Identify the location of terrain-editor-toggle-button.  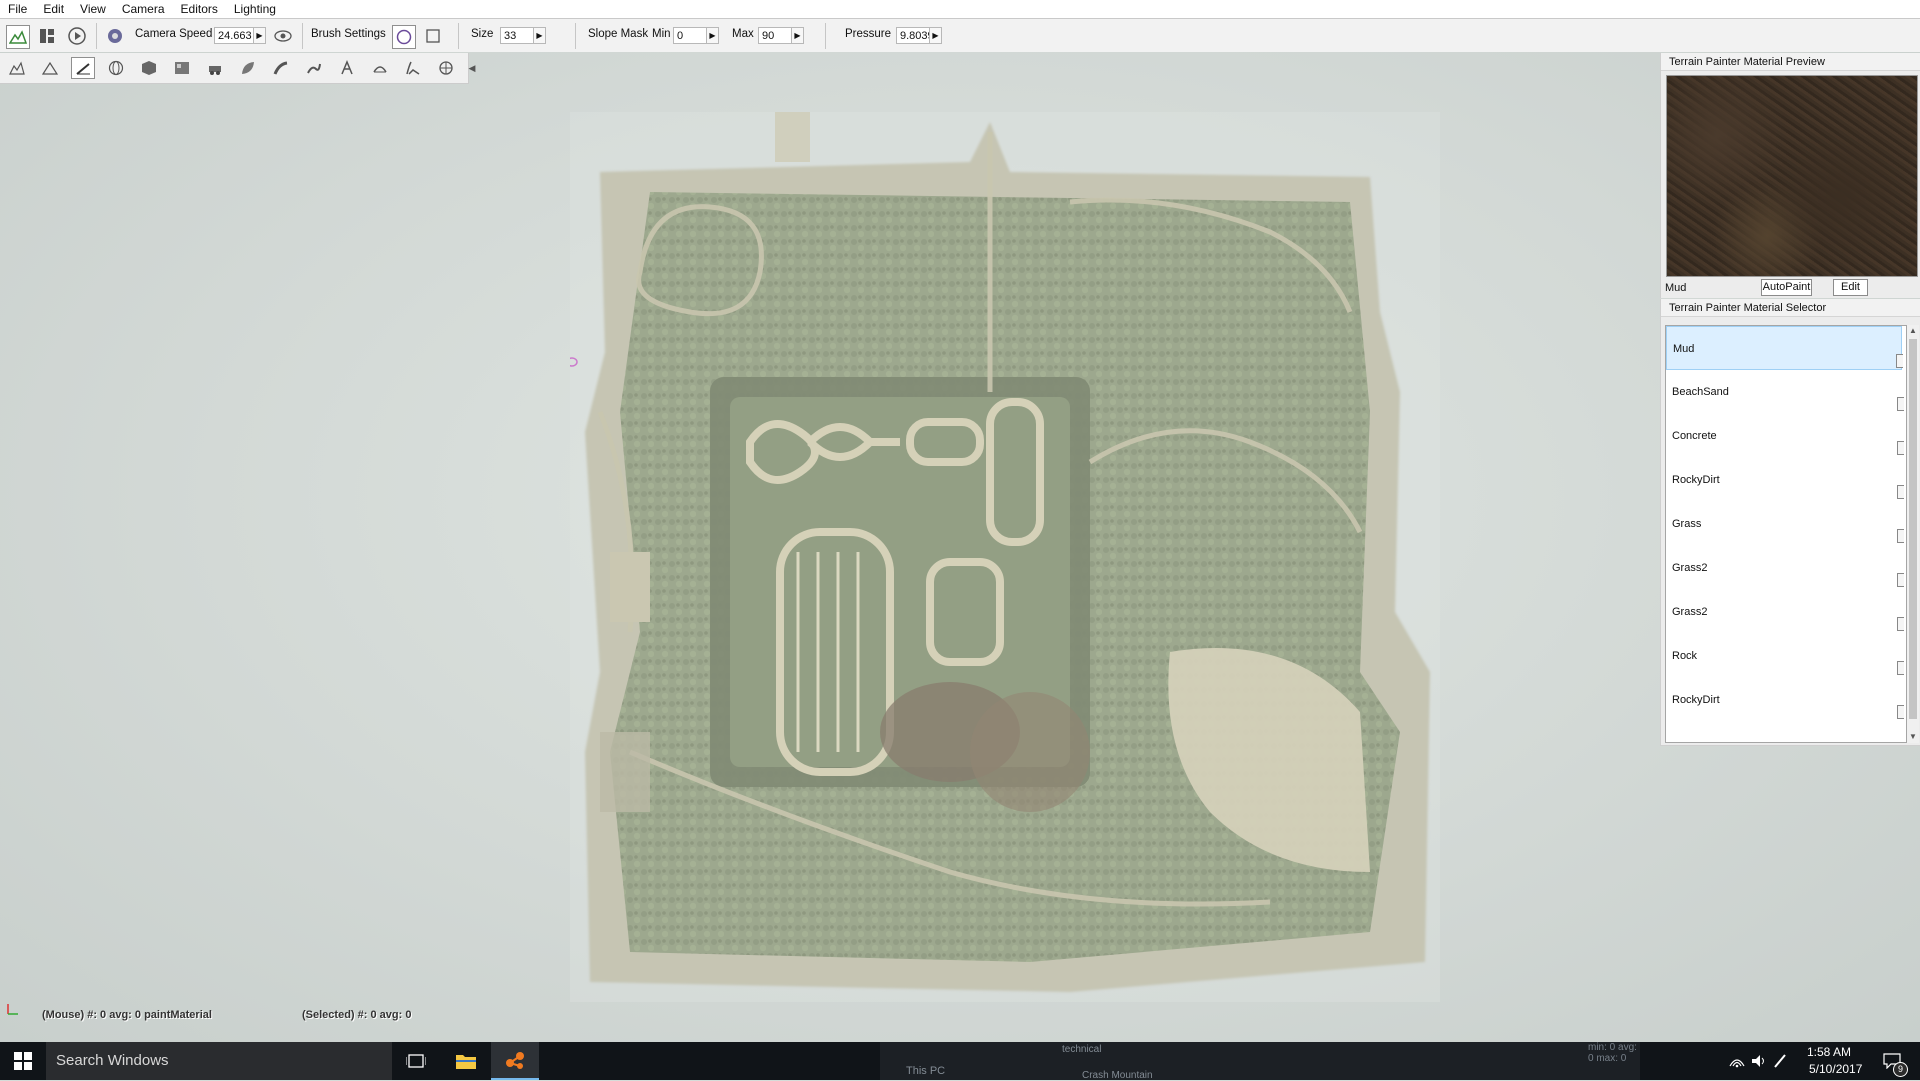
(18, 37).